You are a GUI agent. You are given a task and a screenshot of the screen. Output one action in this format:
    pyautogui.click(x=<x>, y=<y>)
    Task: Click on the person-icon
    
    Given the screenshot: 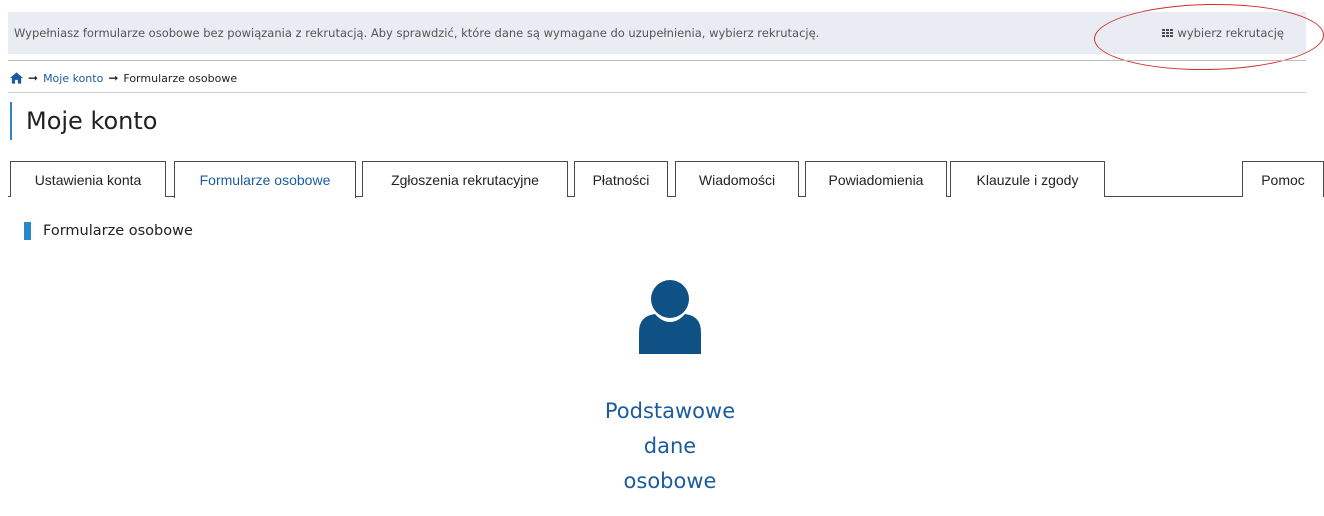 What is the action you would take?
    pyautogui.click(x=670, y=317)
    